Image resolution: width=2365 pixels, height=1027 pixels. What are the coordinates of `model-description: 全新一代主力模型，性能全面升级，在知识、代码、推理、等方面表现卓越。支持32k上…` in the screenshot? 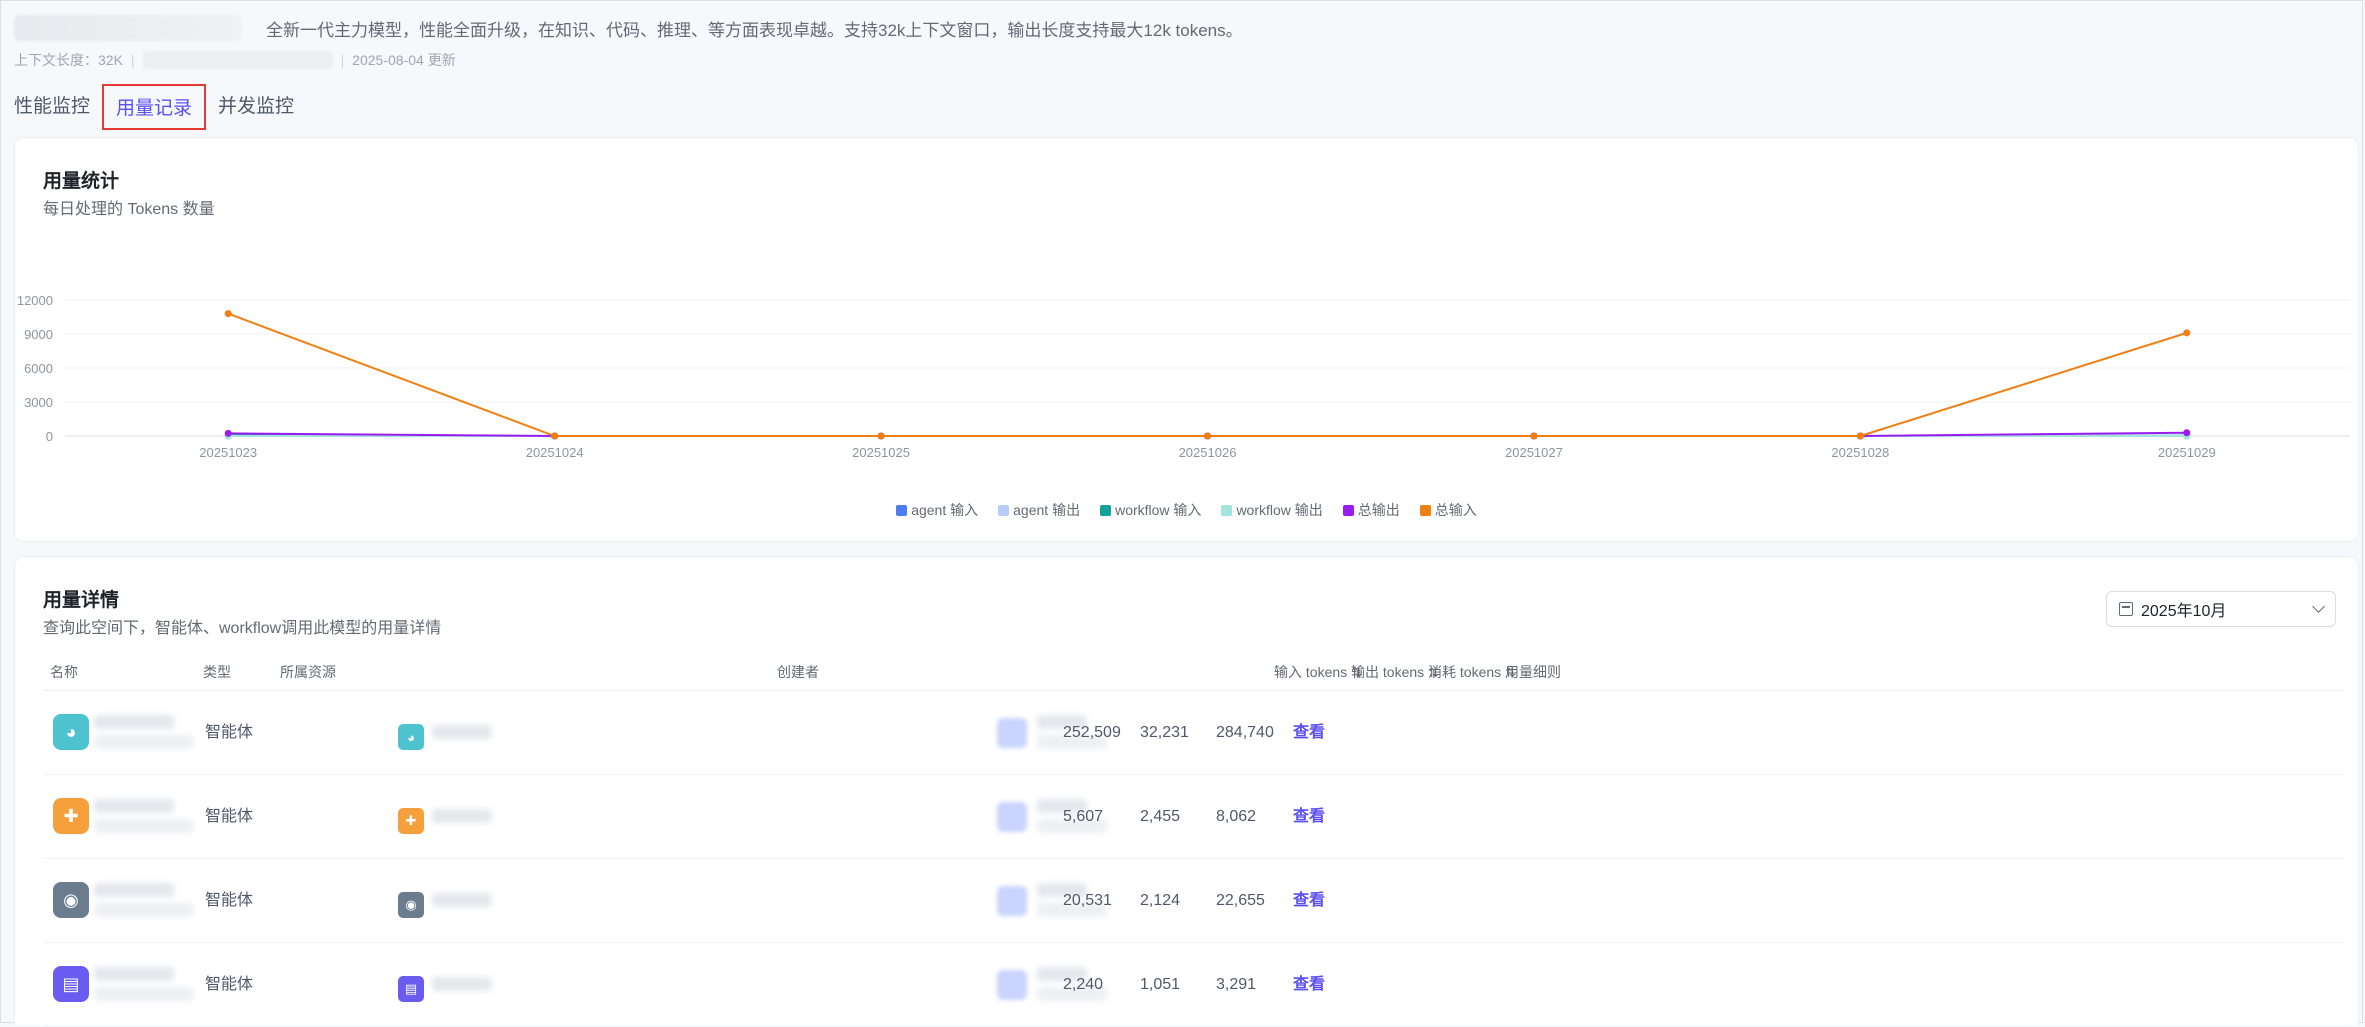 It's located at (754, 30).